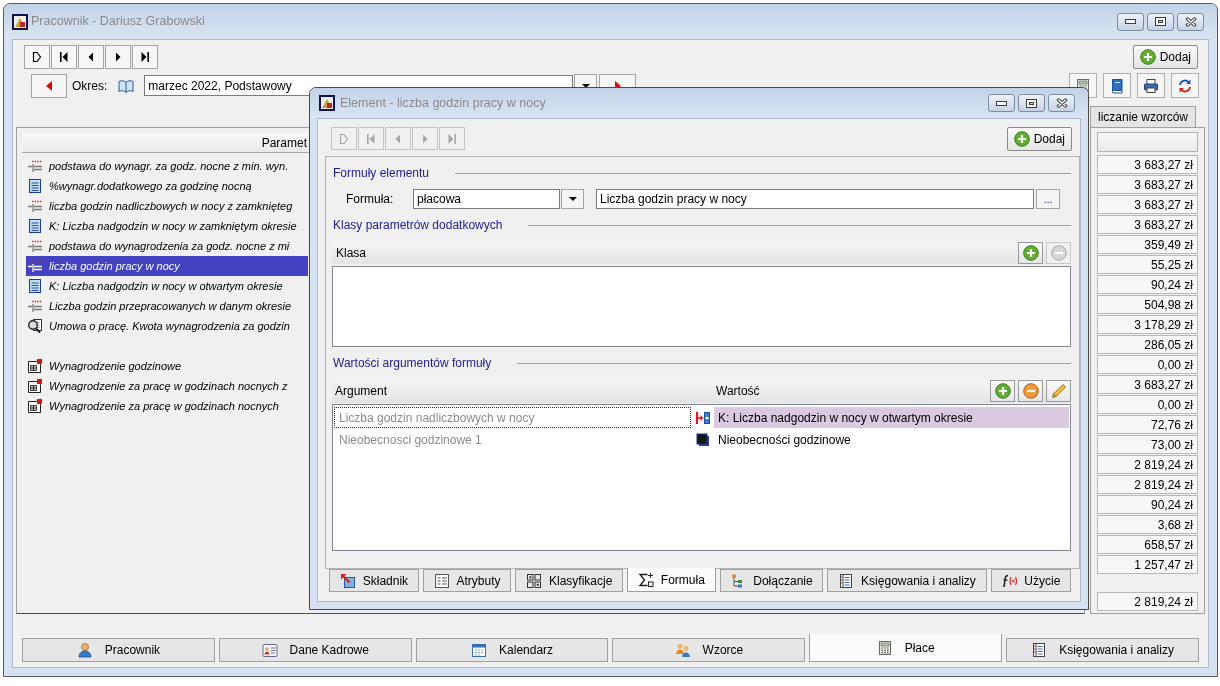 The width and height of the screenshot is (1220, 686). Describe the element at coordinates (645, 579) in the screenshot. I see `sum-icon` at that location.